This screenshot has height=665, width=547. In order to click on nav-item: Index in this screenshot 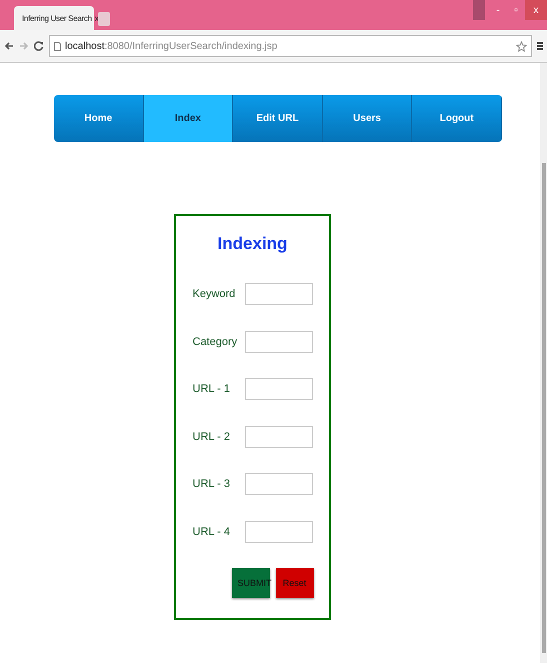, I will do `click(189, 118)`.